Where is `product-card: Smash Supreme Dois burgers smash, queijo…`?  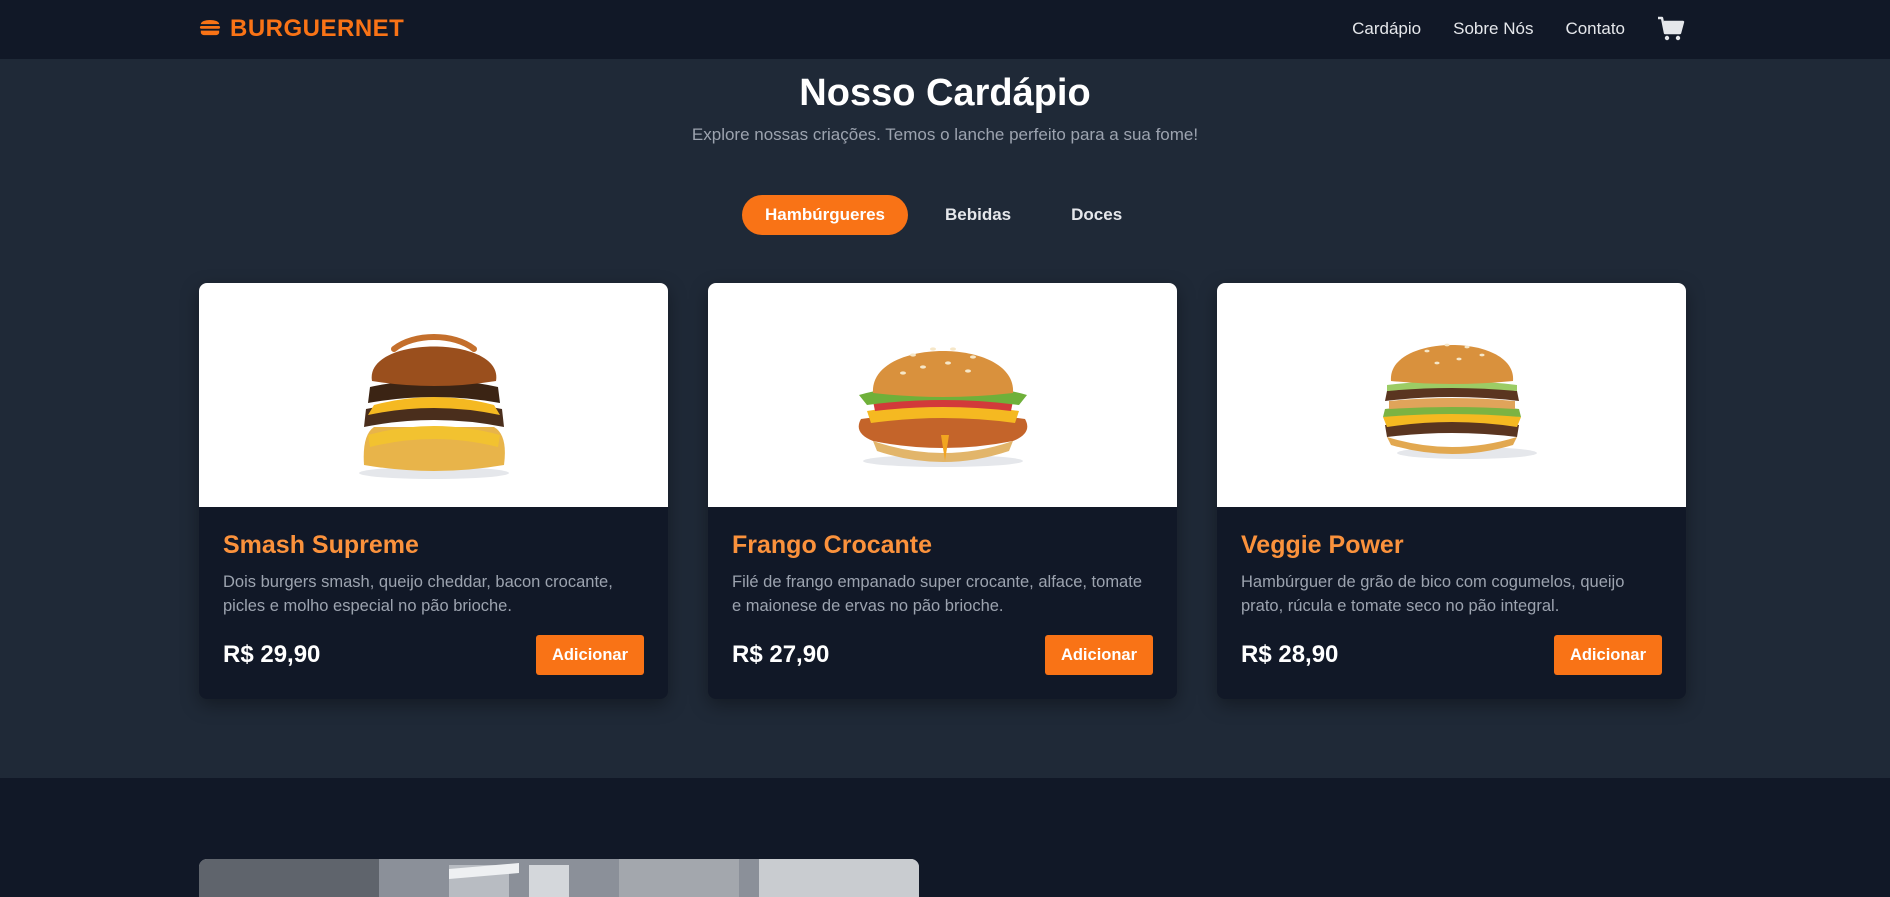 product-card: Smash Supreme Dois burgers smash, queijo… is located at coordinates (433, 491).